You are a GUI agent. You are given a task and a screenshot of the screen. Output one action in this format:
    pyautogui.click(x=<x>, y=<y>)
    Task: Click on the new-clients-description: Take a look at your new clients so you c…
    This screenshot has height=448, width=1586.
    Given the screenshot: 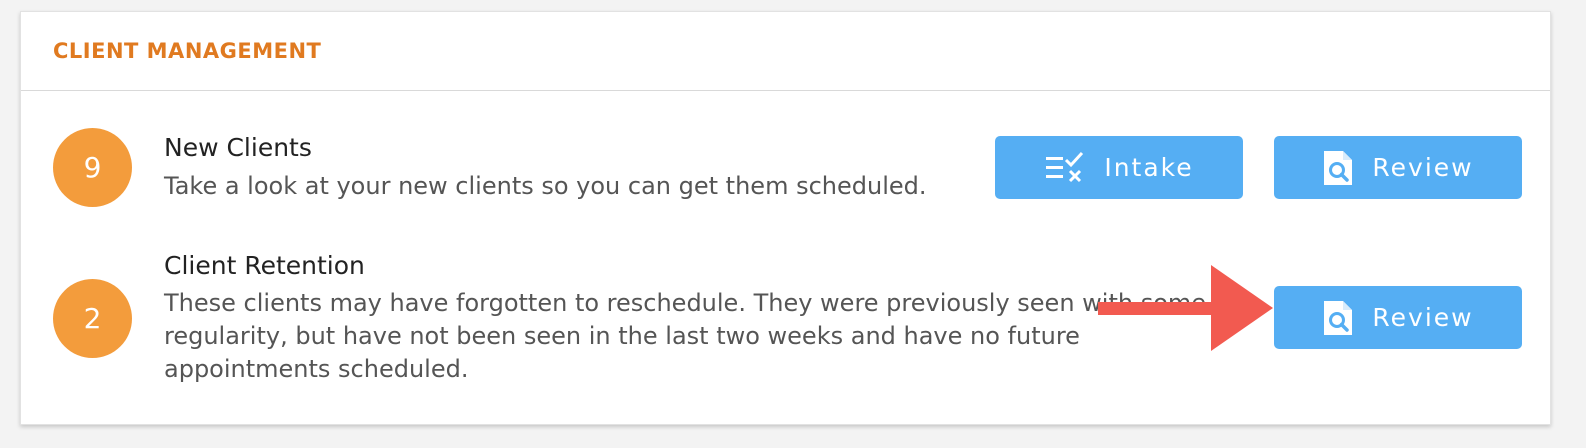 What is the action you would take?
    pyautogui.click(x=545, y=186)
    